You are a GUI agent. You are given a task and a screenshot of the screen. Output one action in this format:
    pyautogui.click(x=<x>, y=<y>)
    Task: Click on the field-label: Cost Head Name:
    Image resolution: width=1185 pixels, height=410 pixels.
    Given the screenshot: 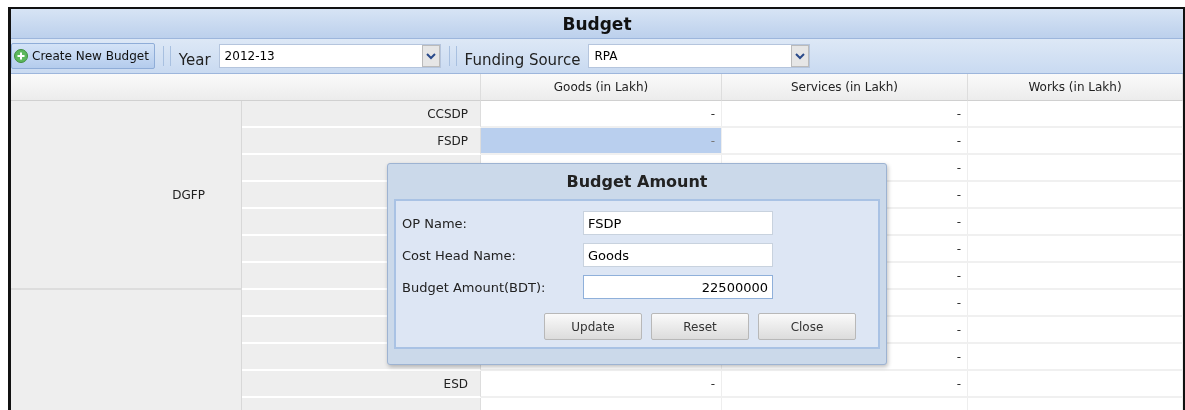 What is the action you would take?
    pyautogui.click(x=459, y=255)
    